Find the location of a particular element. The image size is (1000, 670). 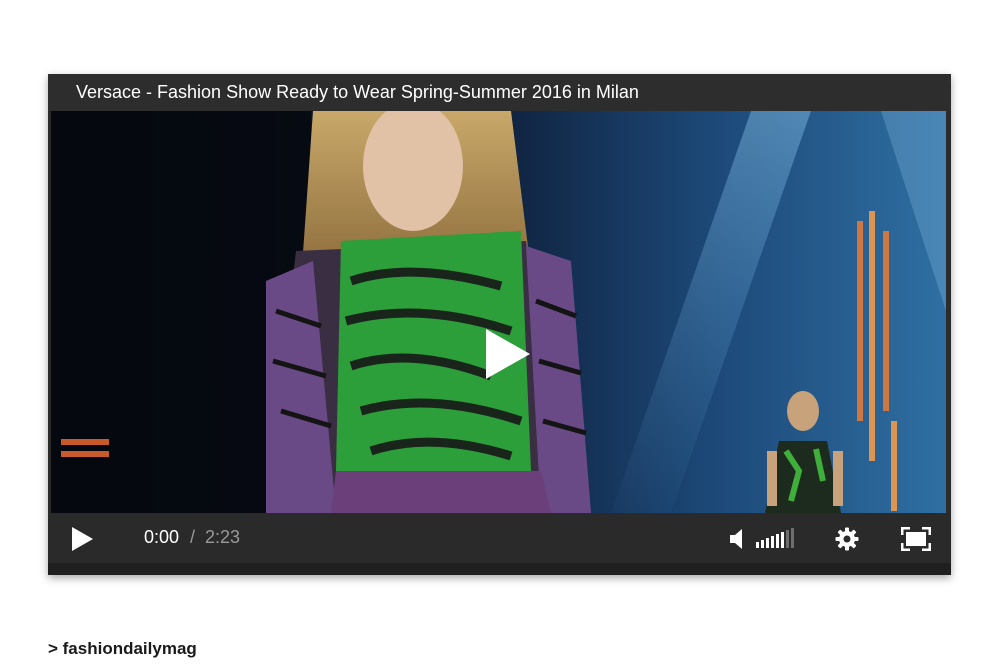

speaker-icon is located at coordinates (736, 539).